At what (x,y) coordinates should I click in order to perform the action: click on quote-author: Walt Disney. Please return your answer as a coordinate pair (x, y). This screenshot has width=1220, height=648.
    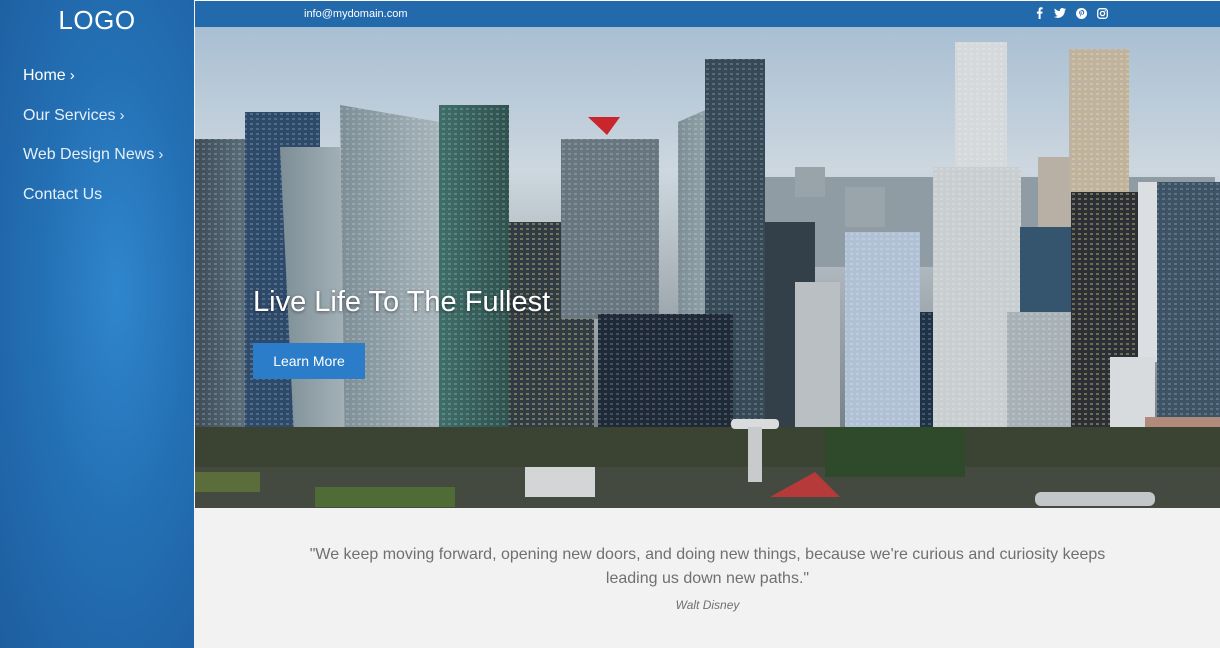
    Looking at the image, I should click on (707, 605).